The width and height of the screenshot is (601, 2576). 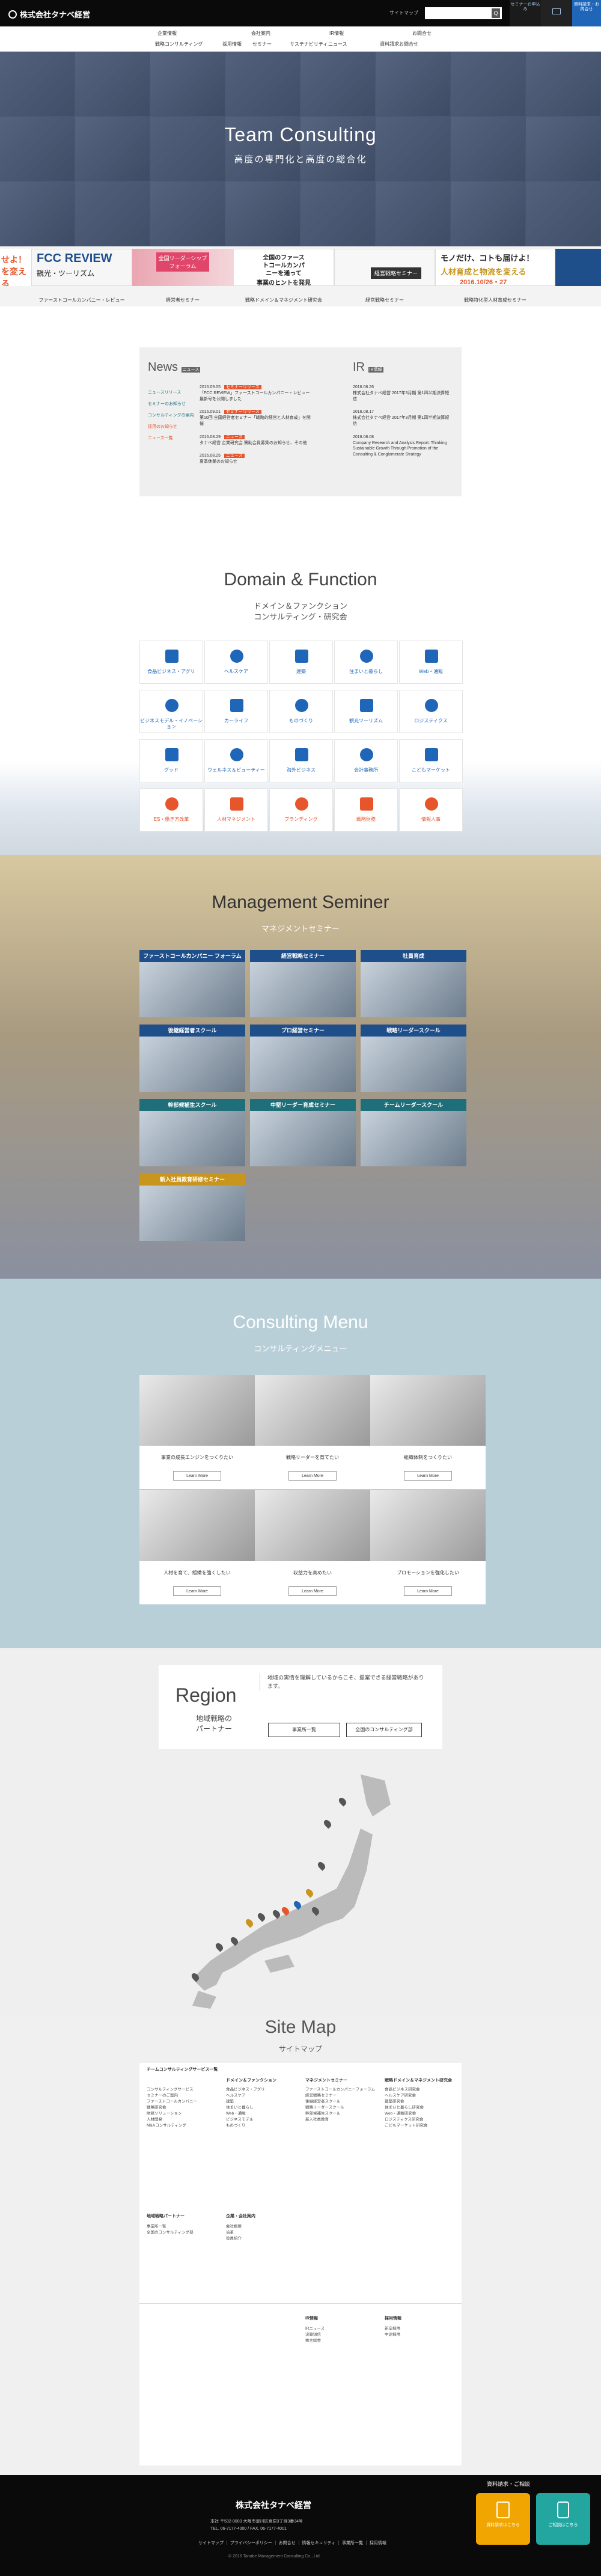 What do you see at coordinates (171, 404) in the screenshot?
I see `news-category-link: セミナーのお知らせ` at bounding box center [171, 404].